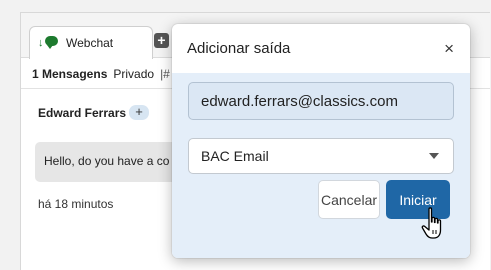 The height and width of the screenshot is (270, 491). I want to click on message-count: 1 Mensagens, so click(70, 73).